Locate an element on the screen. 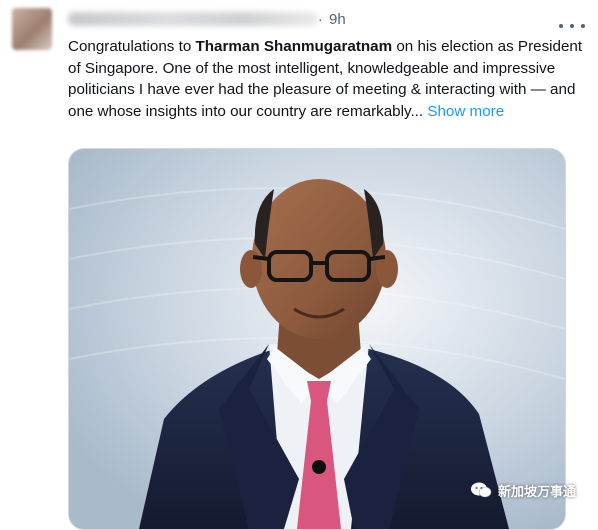 The width and height of the screenshot is (598, 530). show-more-link: Show more is located at coordinates (463, 111).